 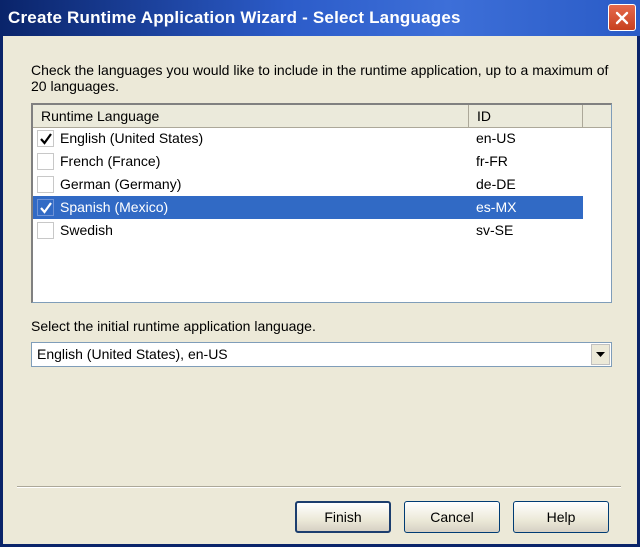 I want to click on list-row-de-de: German (Germany) de-DE, so click(x=308, y=184).